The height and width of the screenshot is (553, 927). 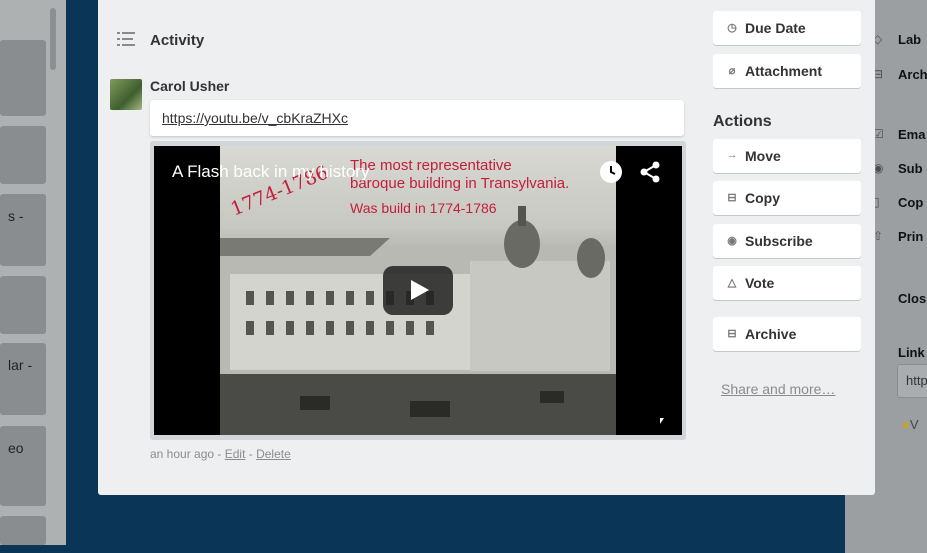 What do you see at coordinates (787, 71) in the screenshot?
I see `attachment-button: ⌀ Attachment` at bounding box center [787, 71].